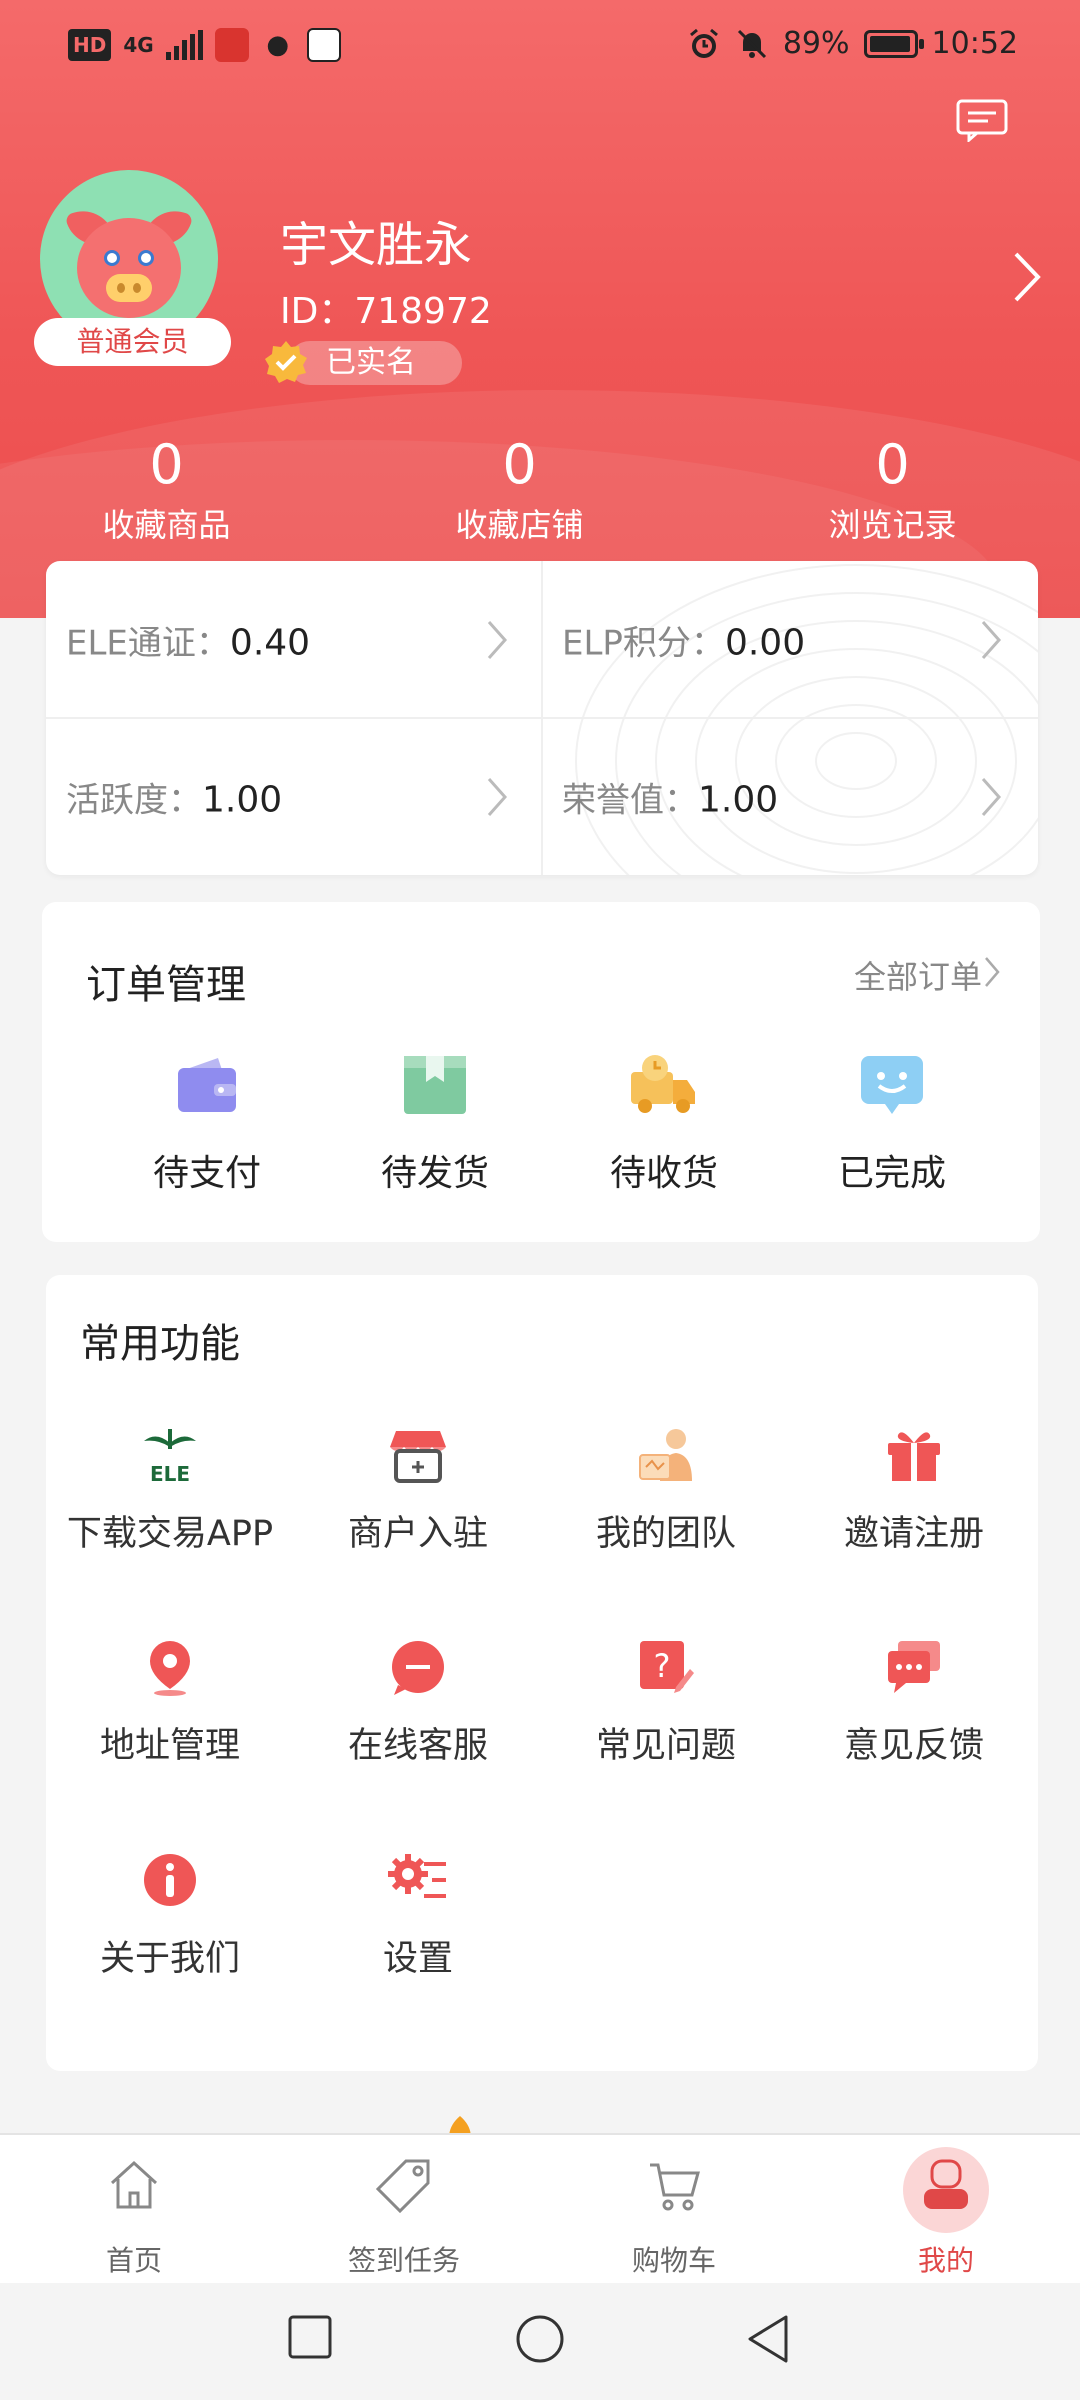  Describe the element at coordinates (278, 45) in the screenshot. I see `wechat-icon: ●` at that location.